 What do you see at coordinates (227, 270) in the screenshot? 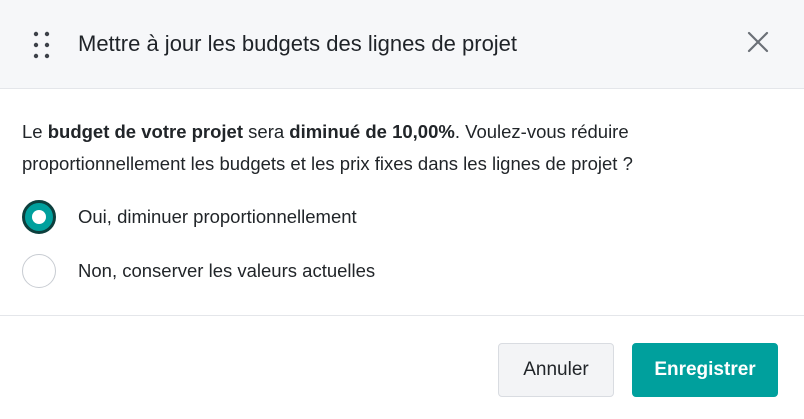
I see `option-label: Non, conserver les valeurs actuelles` at bounding box center [227, 270].